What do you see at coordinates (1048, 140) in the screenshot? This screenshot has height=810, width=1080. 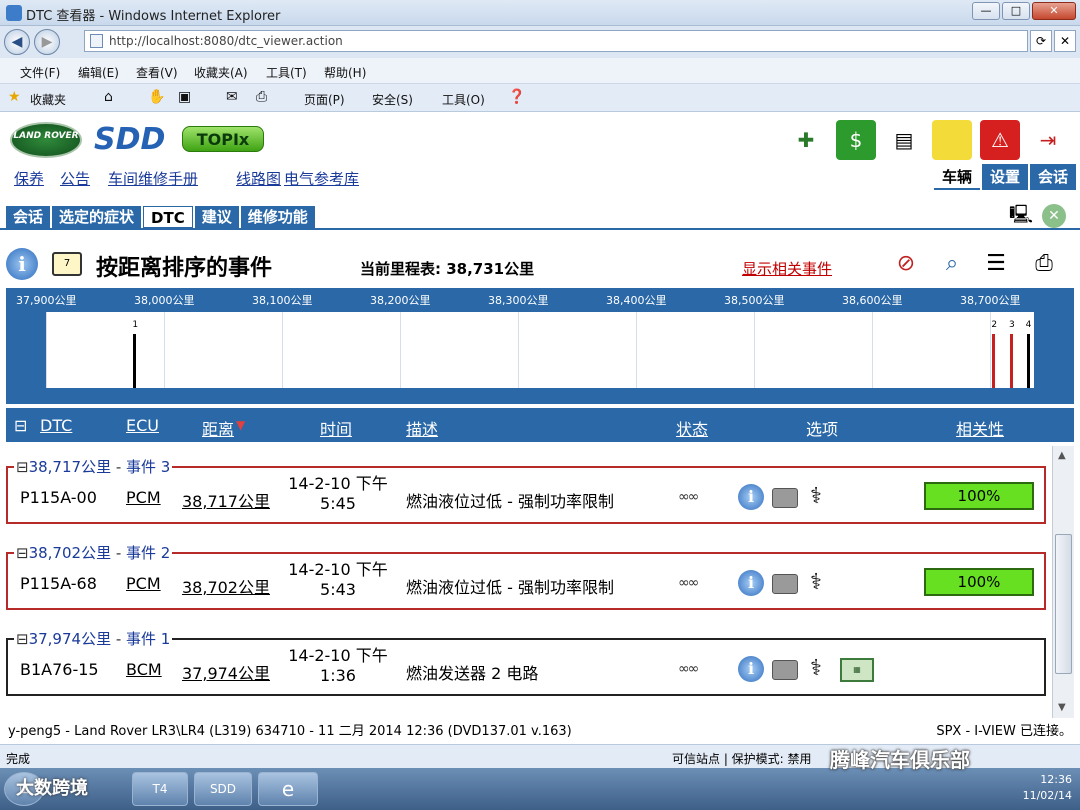 I see `exit-icon: ⇥` at bounding box center [1048, 140].